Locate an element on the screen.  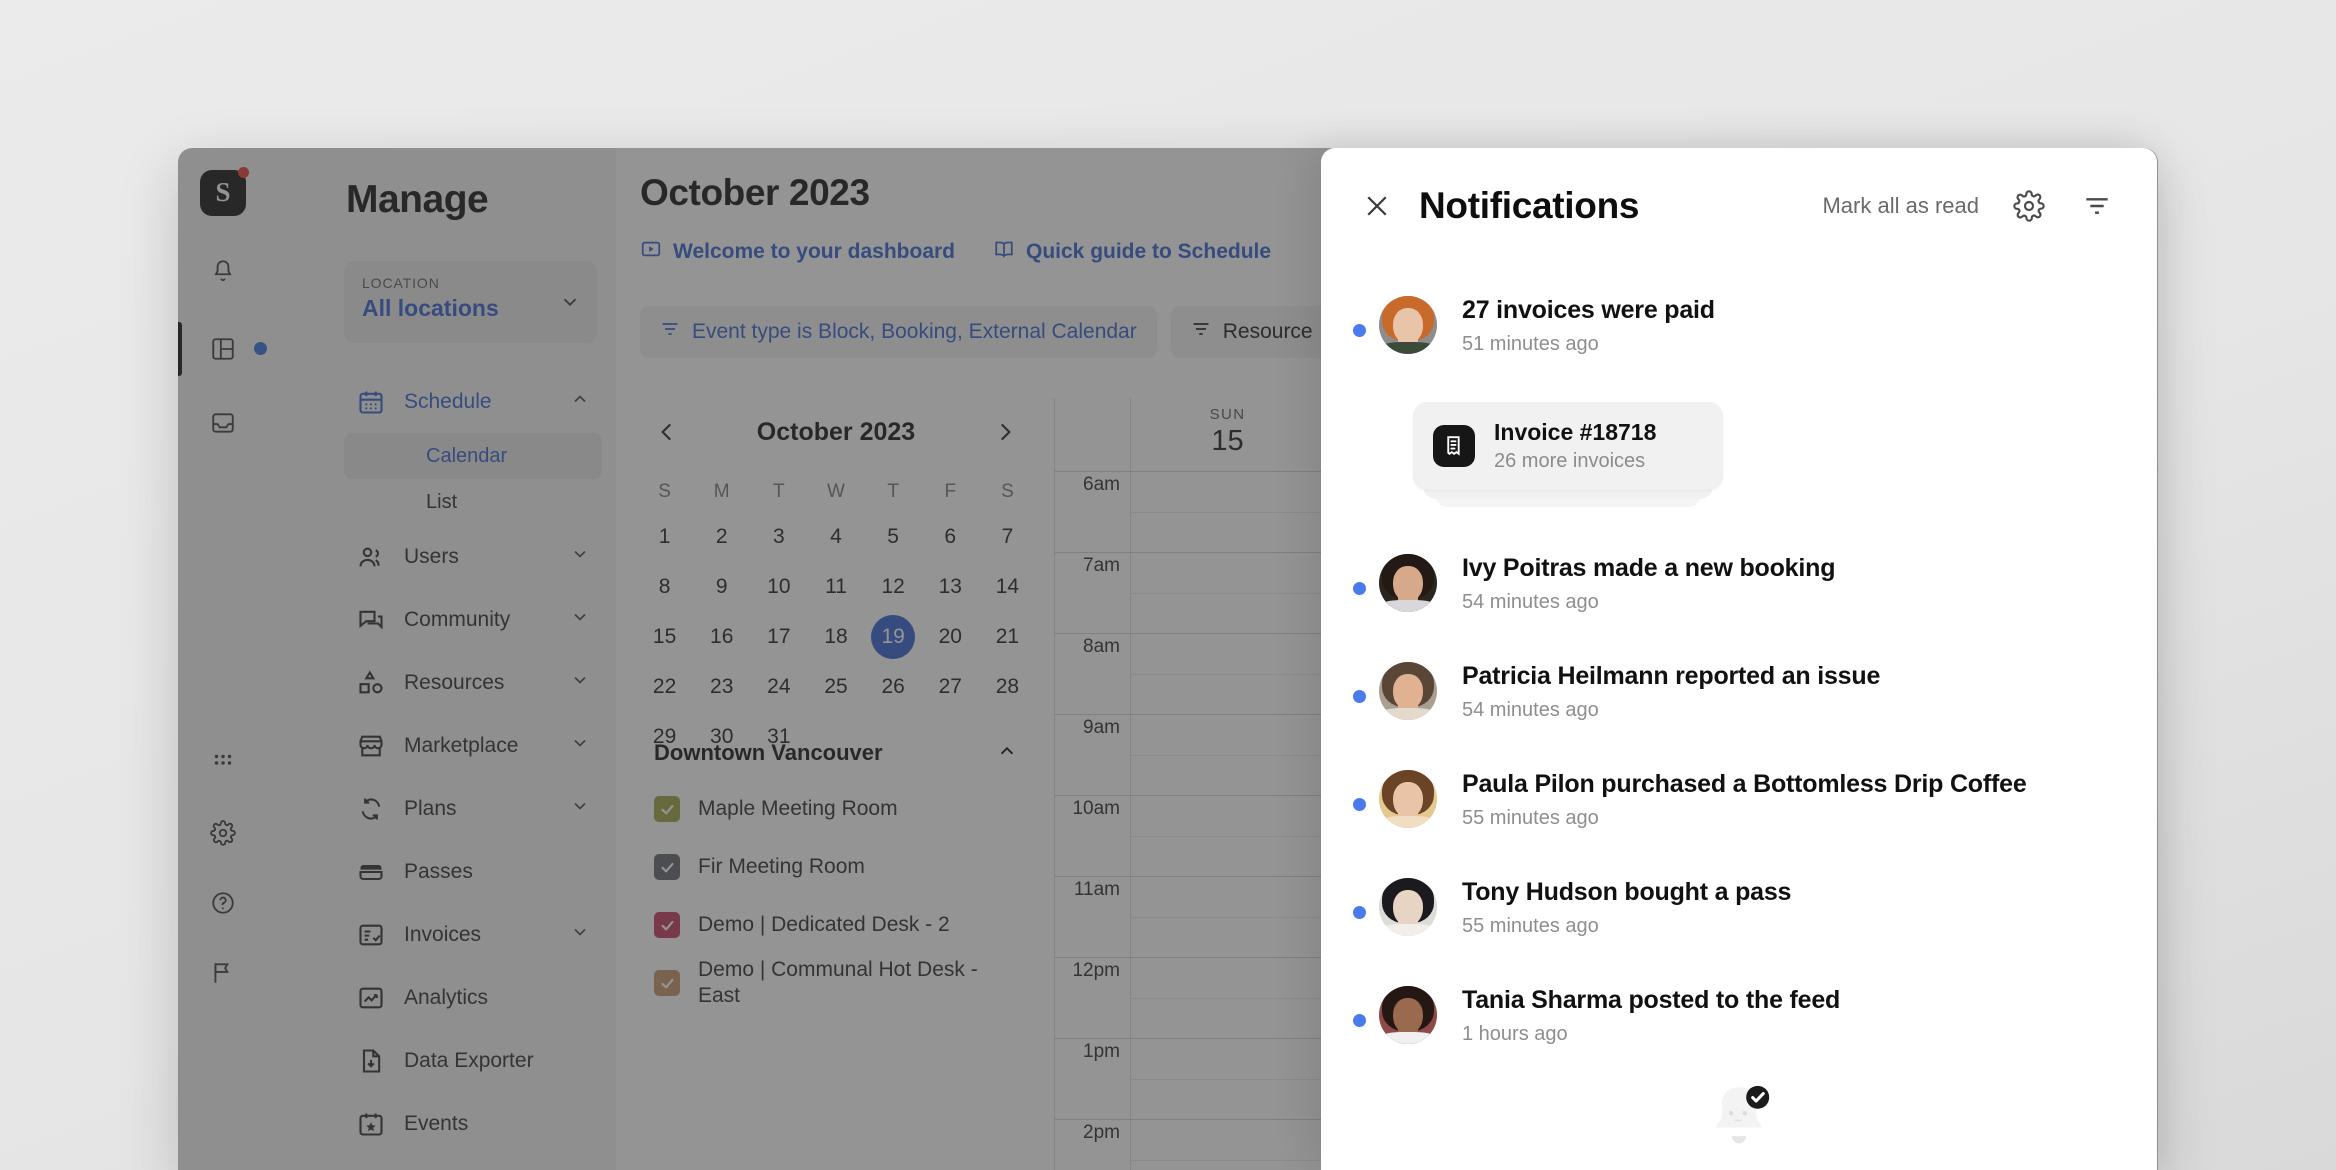
calendar-day: 28 is located at coordinates (1007, 687).